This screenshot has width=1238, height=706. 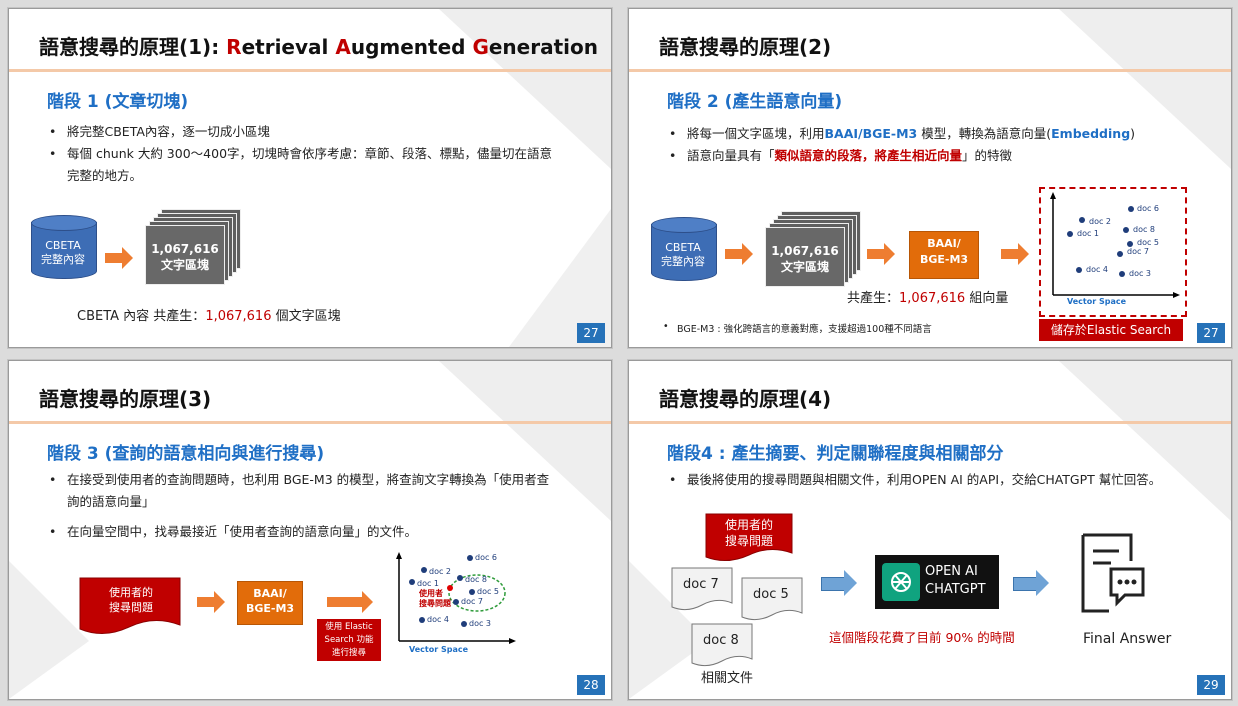 I want to click on related-docs-label: 相關文件, so click(x=727, y=678).